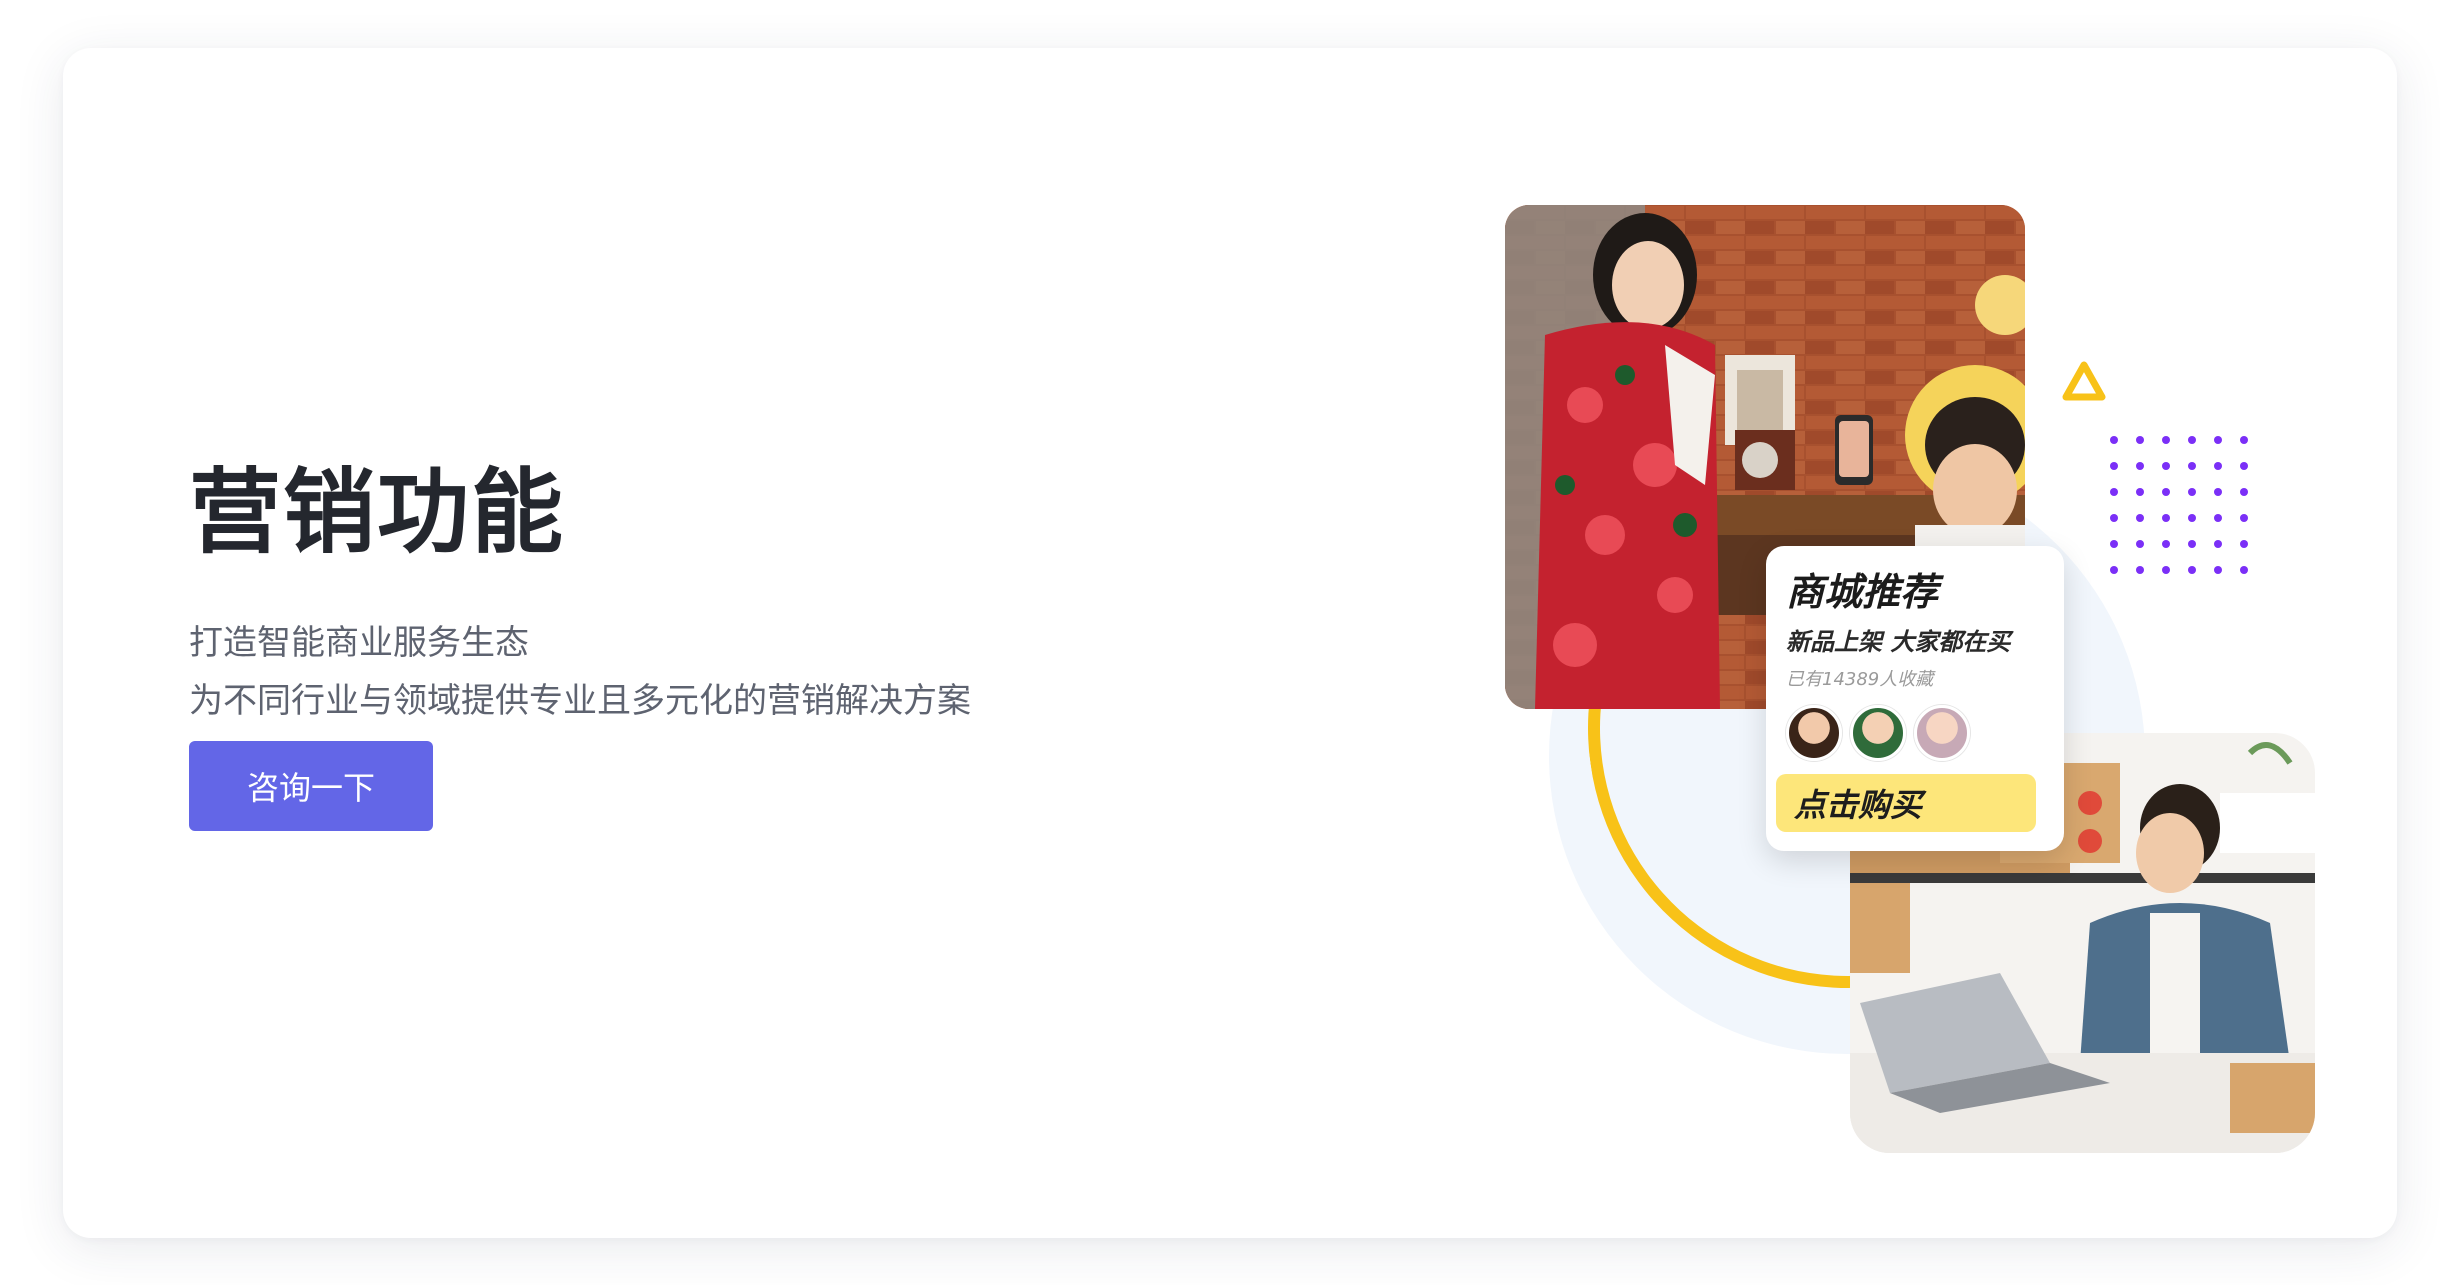 Image resolution: width=2462 pixels, height=1285 pixels. I want to click on triangle-icon, so click(2084, 381).